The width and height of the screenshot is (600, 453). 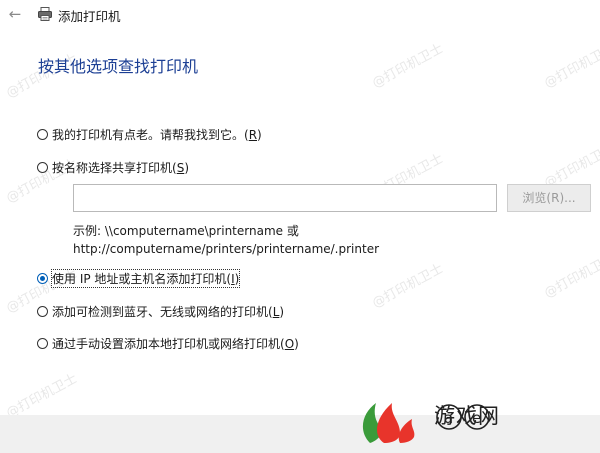 I want to click on page-heading: 按其他选项查找打印机, so click(x=118, y=66).